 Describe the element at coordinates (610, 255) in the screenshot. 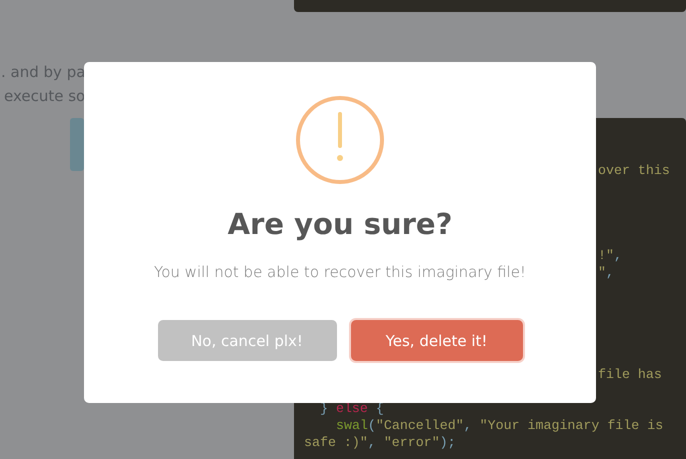

I see `code-line: !",` at that location.